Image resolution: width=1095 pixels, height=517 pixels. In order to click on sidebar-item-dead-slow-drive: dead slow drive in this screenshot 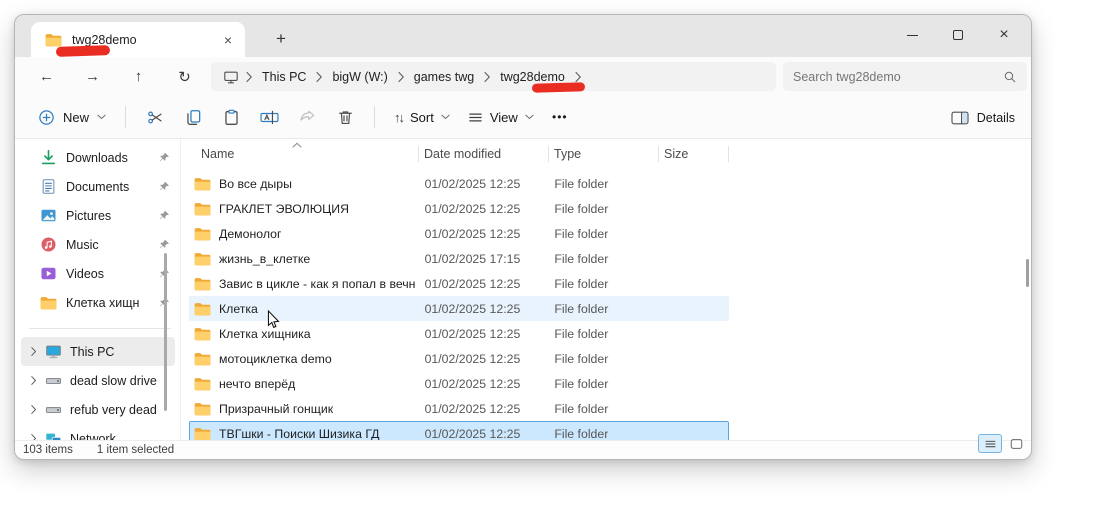, I will do `click(98, 380)`.